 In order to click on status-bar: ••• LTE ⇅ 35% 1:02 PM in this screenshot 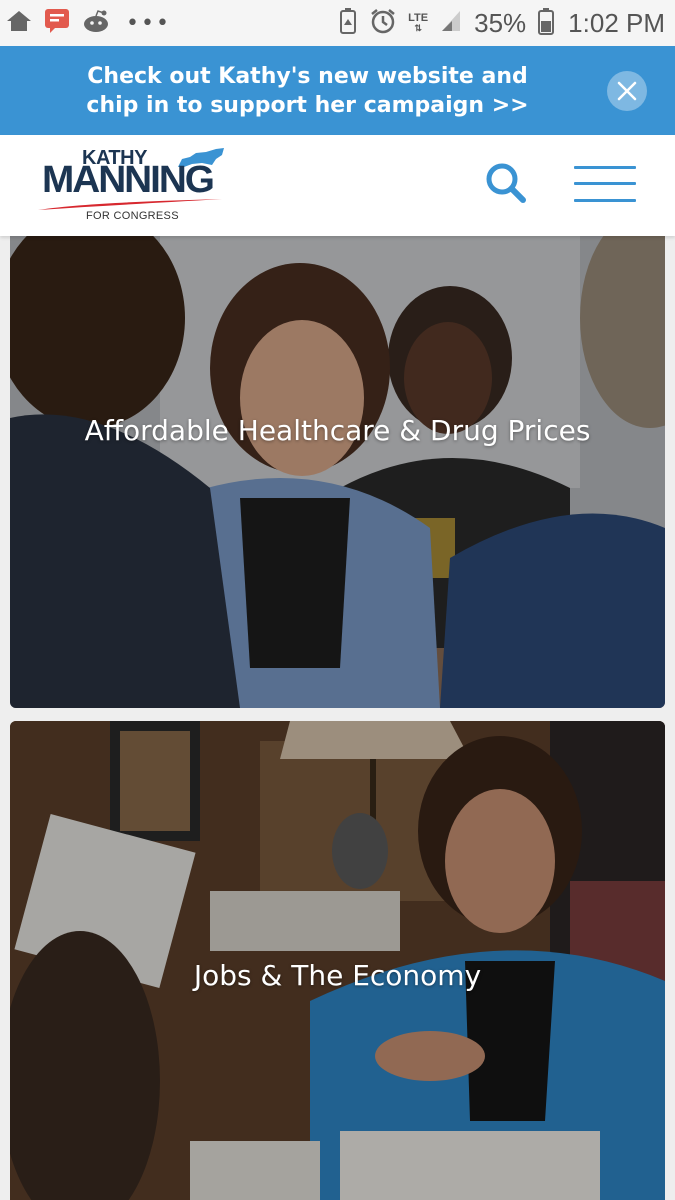, I will do `click(337, 23)`.